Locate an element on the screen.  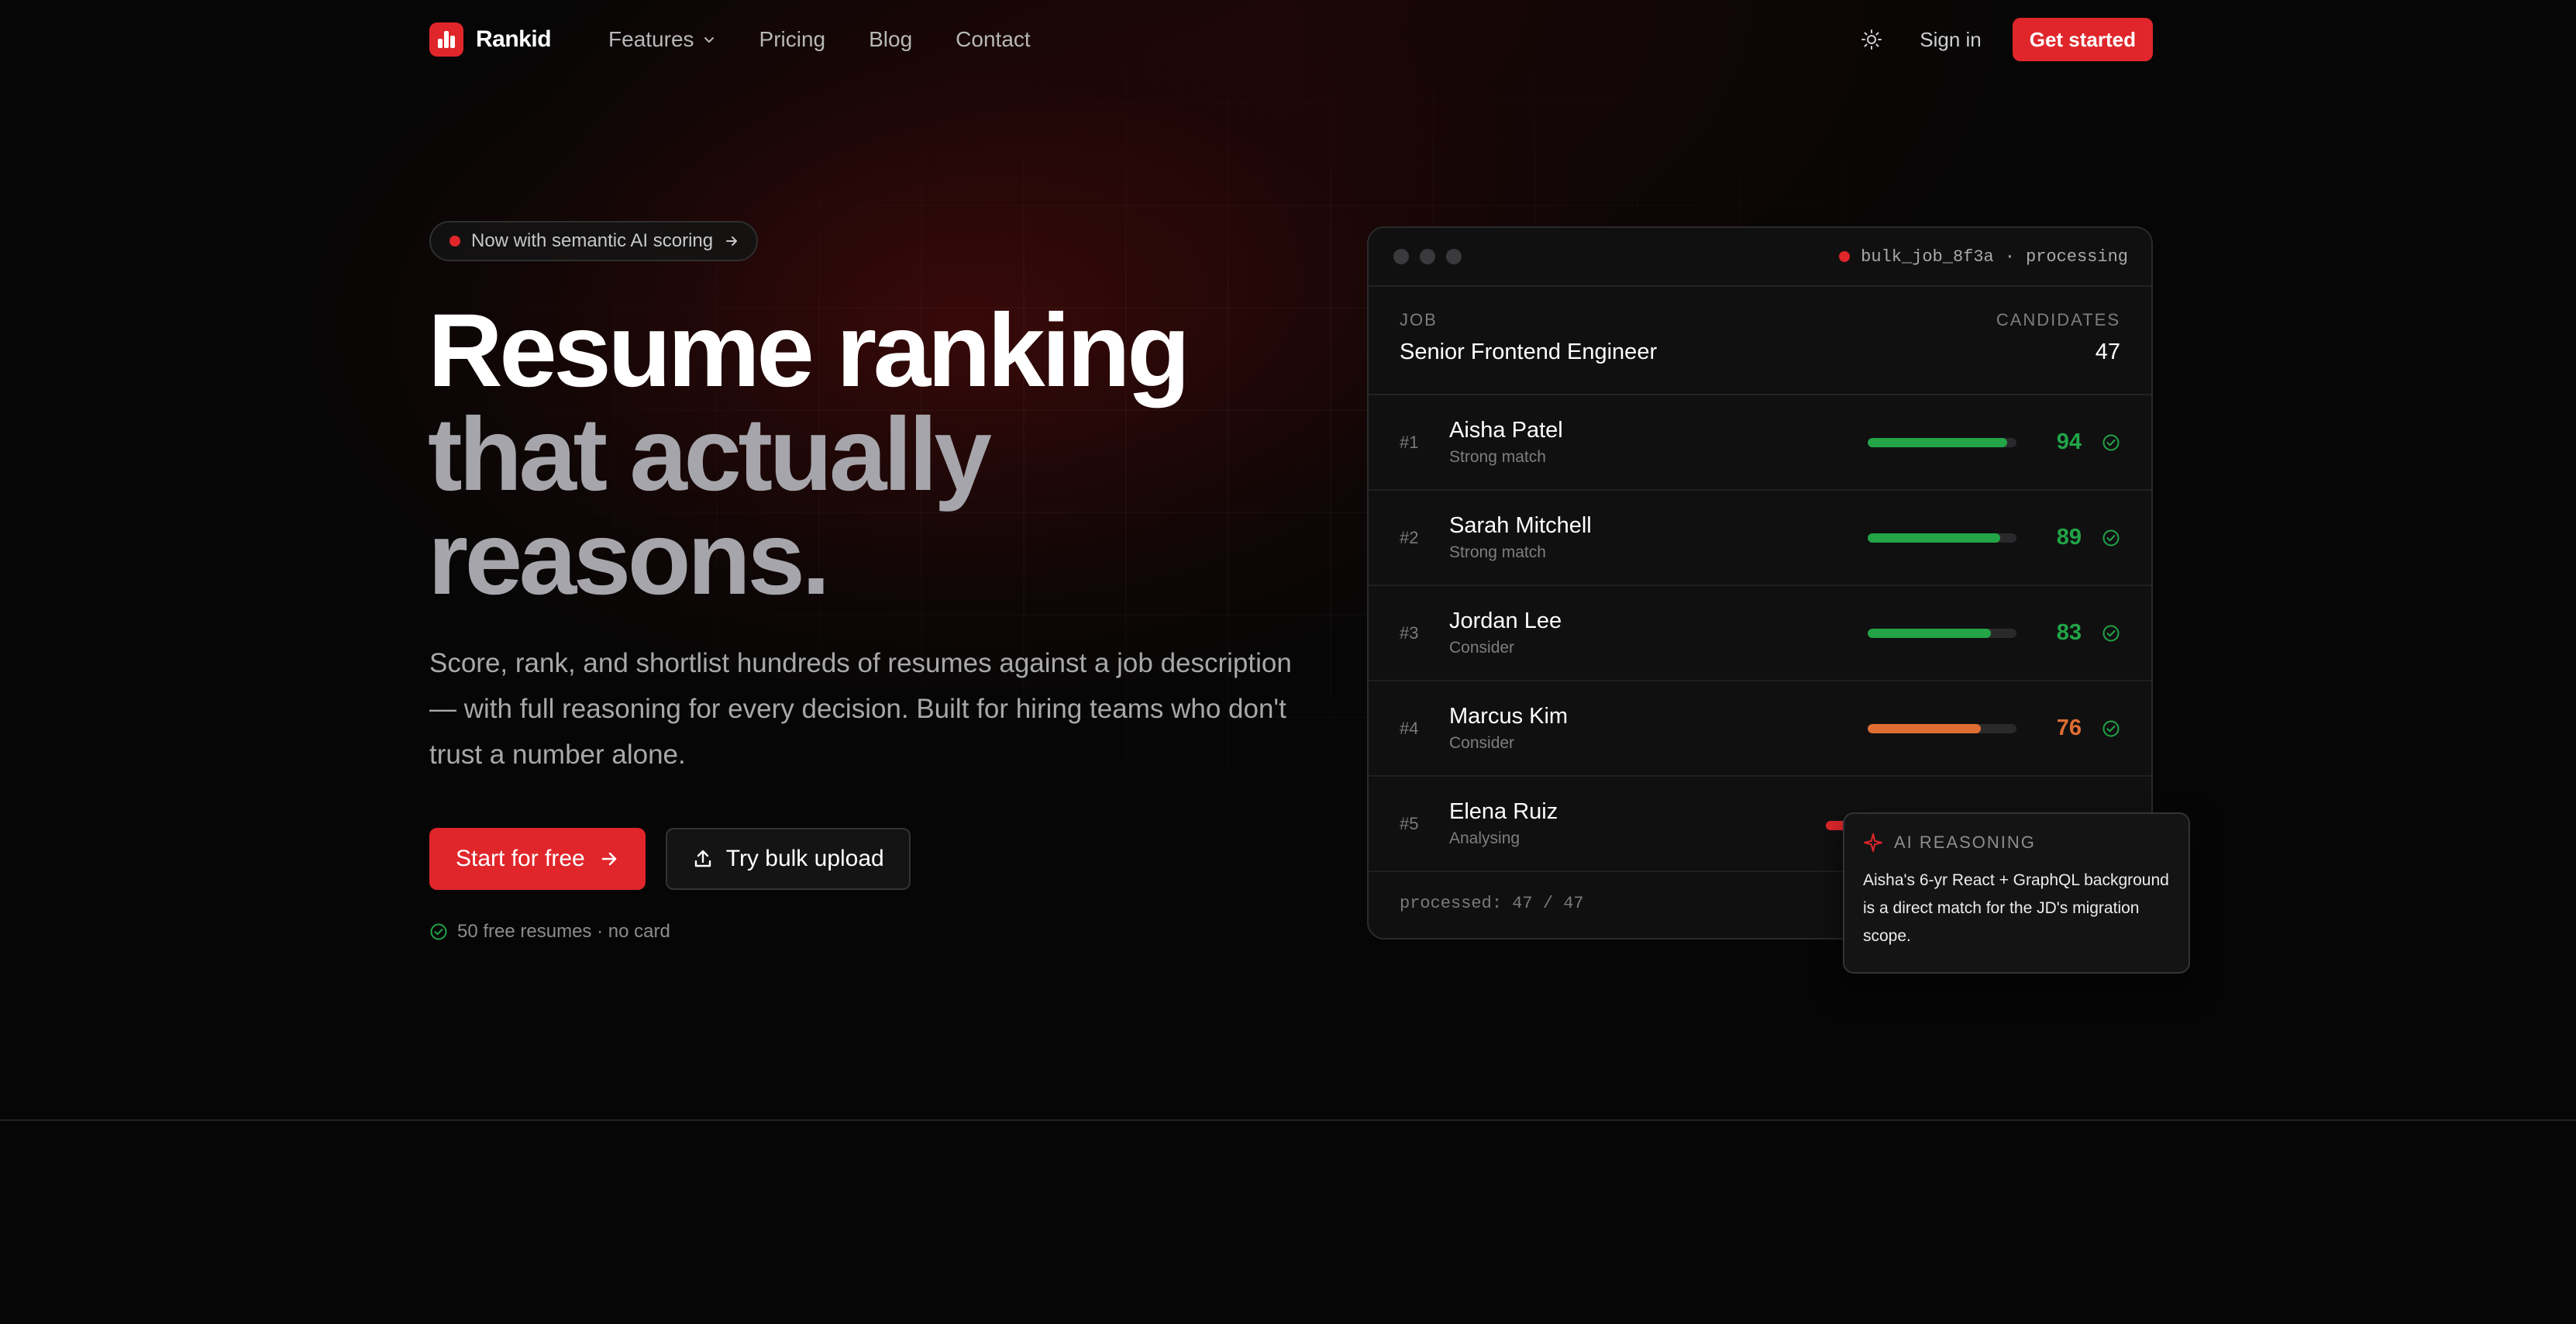
candidates-caption: CANDIDATES is located at coordinates (2058, 319).